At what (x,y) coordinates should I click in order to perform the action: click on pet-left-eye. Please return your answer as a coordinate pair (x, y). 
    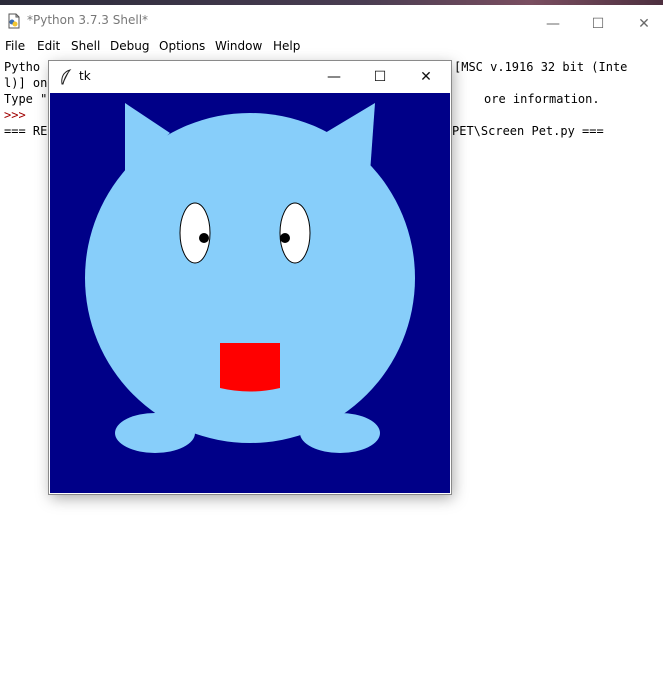
    Looking at the image, I should click on (195, 233).